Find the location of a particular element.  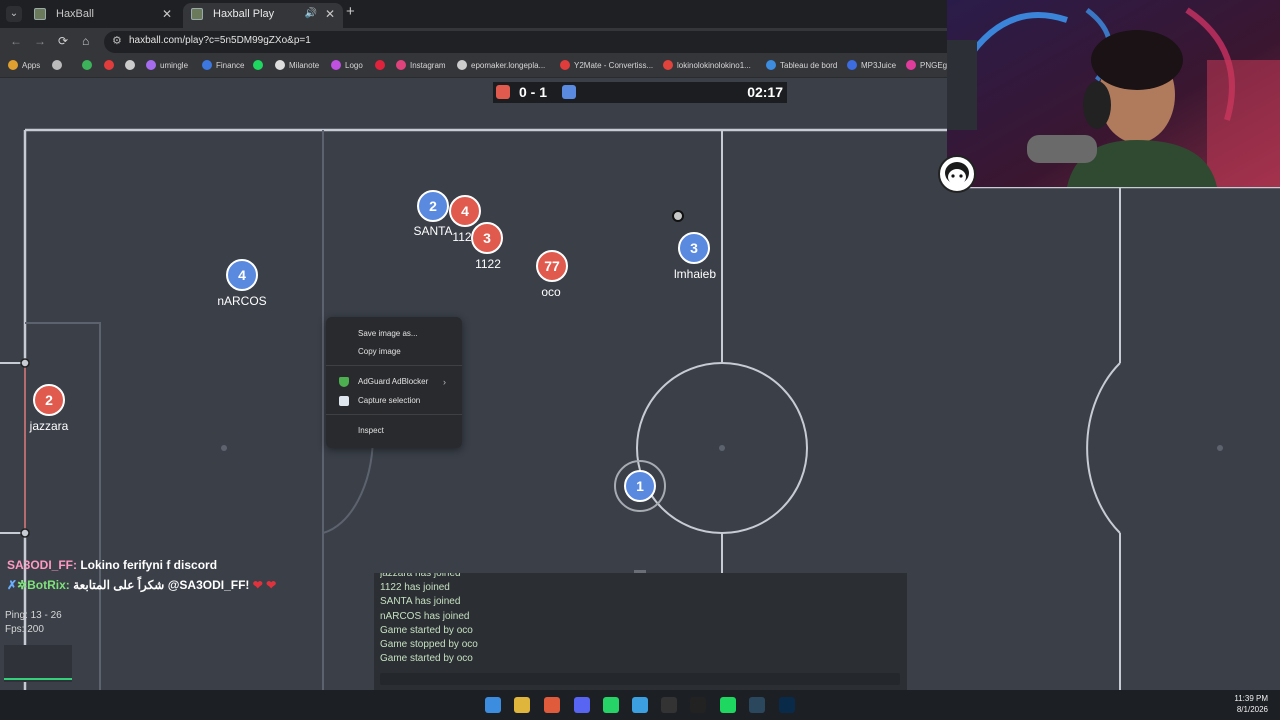

blue-team-square is located at coordinates (569, 92).